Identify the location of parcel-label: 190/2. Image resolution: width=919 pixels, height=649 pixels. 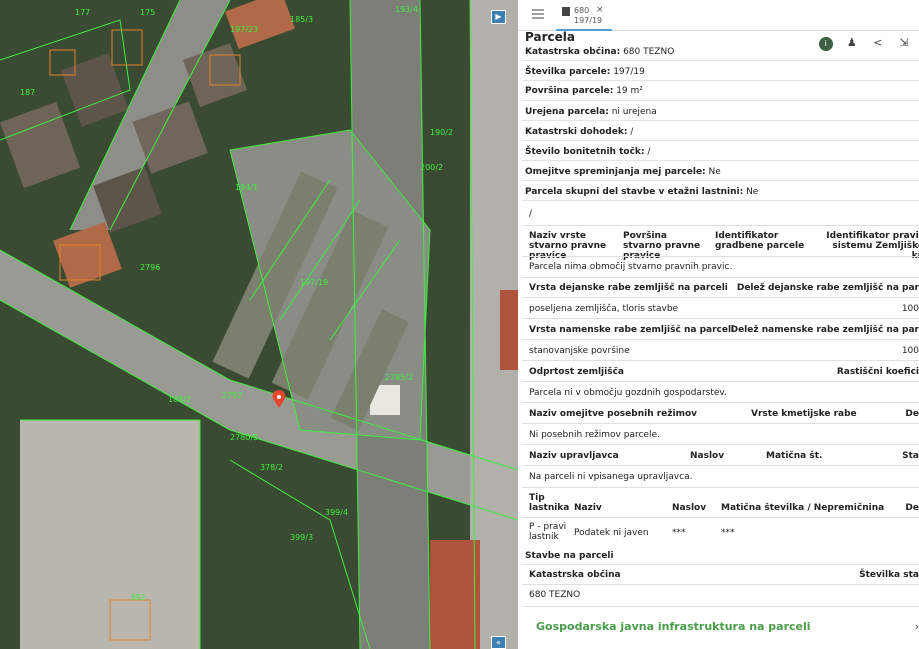
(441, 132).